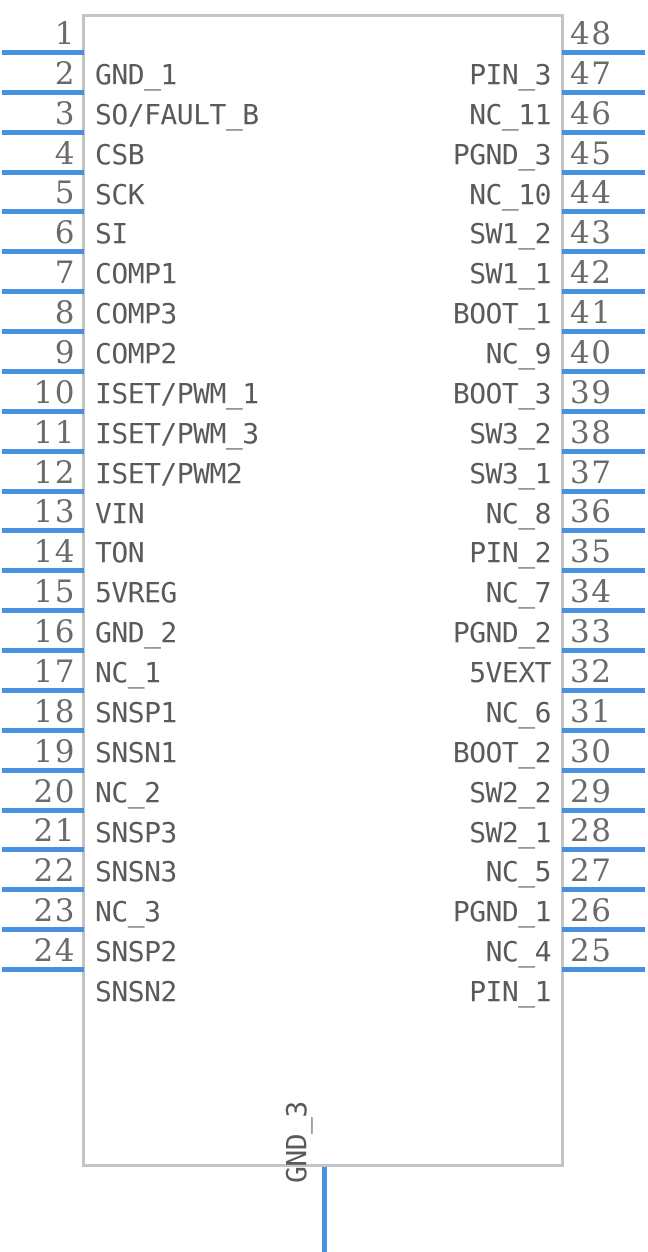 The height and width of the screenshot is (1252, 648). I want to click on pin-number-37: 37, so click(608, 472).